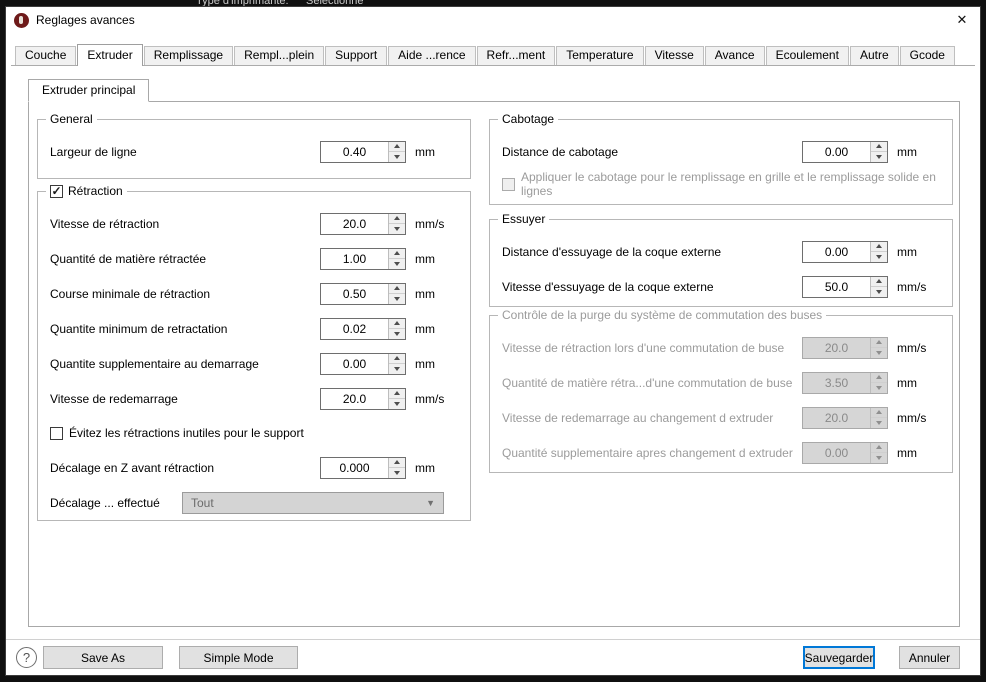  Describe the element at coordinates (254, 467) in the screenshot. I see `setting-row-decalage-z: Décalage en Z avant rétraction 0.000 mm` at that location.